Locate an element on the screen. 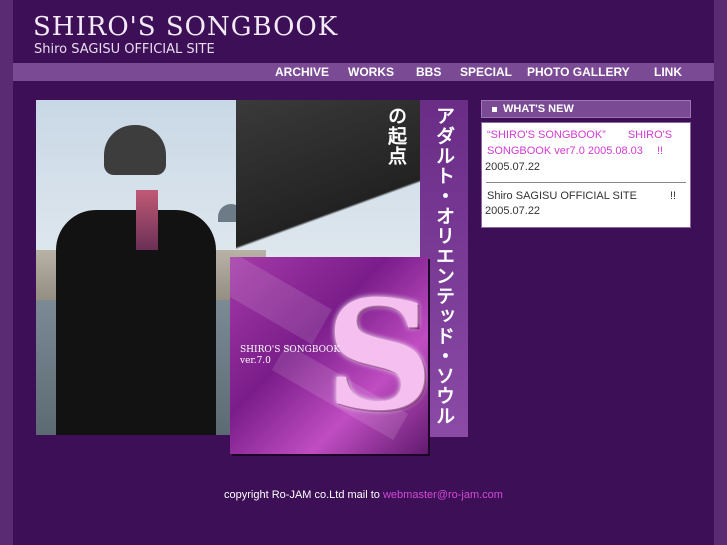 This screenshot has width=727, height=545. square-bullet-icon is located at coordinates (494, 109).